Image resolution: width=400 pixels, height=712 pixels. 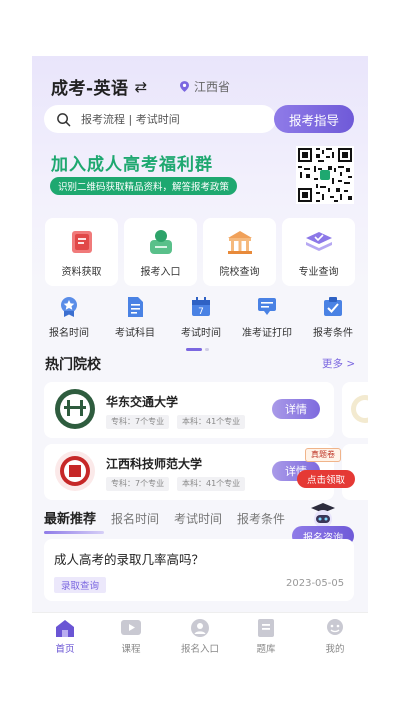 What do you see at coordinates (326, 468) in the screenshot?
I see `free-exam-paper-float: 真题卷 点击领取` at bounding box center [326, 468].